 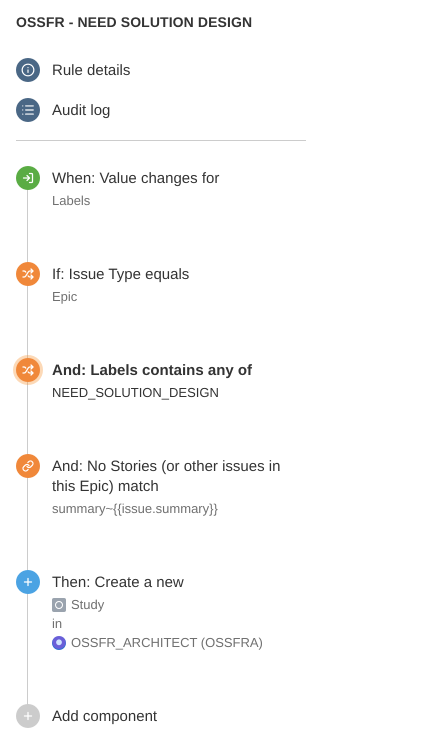 What do you see at coordinates (135, 22) in the screenshot?
I see `rule-title: OSSFR - NEED SOLUTION DESIGN` at bounding box center [135, 22].